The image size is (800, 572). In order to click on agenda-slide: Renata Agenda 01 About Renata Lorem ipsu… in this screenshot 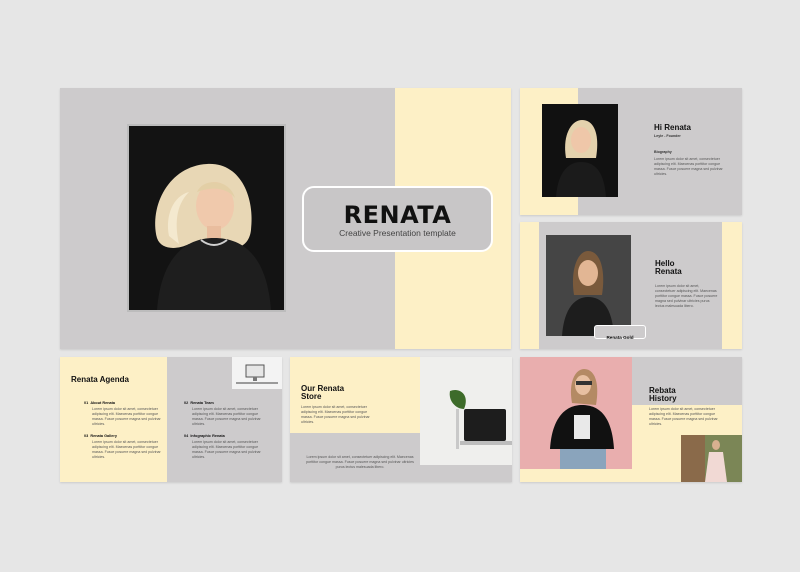, I will do `click(171, 419)`.